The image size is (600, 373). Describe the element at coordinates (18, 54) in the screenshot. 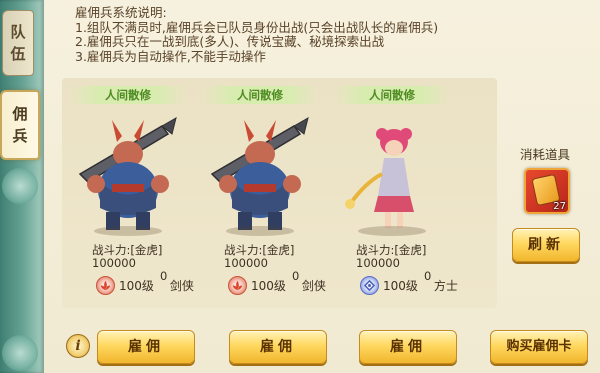

I see `tab-team-label: 伍` at that location.